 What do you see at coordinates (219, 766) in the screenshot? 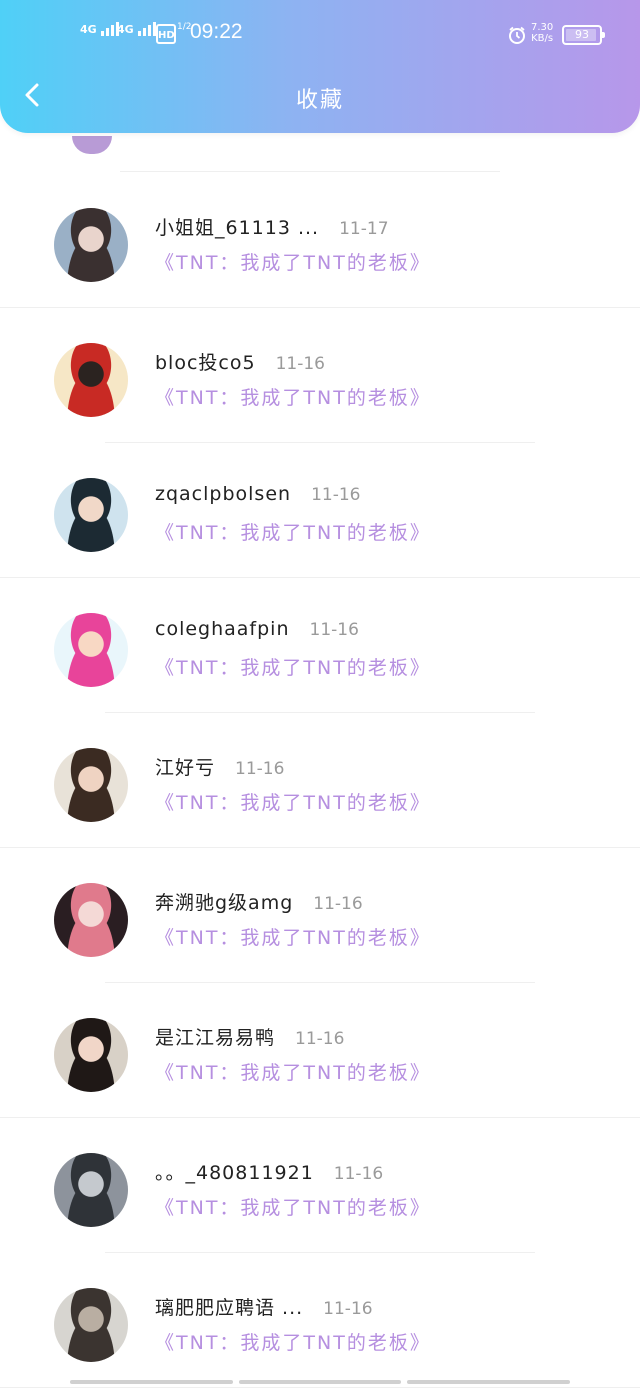
I see `name-line: 江好亏 11-16` at bounding box center [219, 766].